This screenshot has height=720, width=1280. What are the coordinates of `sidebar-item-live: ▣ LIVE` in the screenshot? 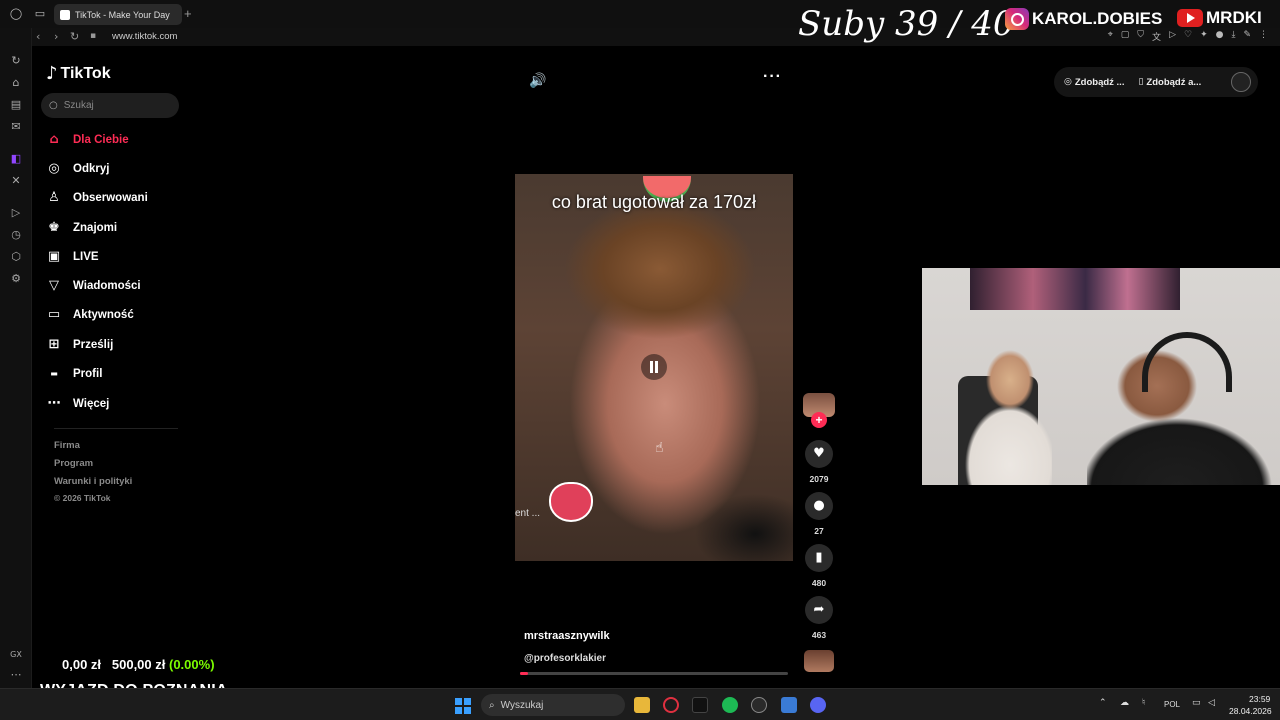 It's located at (72, 257).